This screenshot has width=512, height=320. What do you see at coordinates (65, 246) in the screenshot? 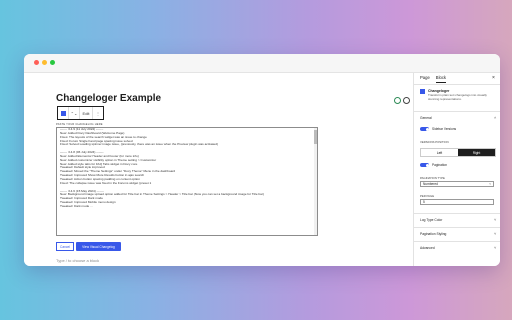
I see `cancel-button: Cancel` at bounding box center [65, 246].